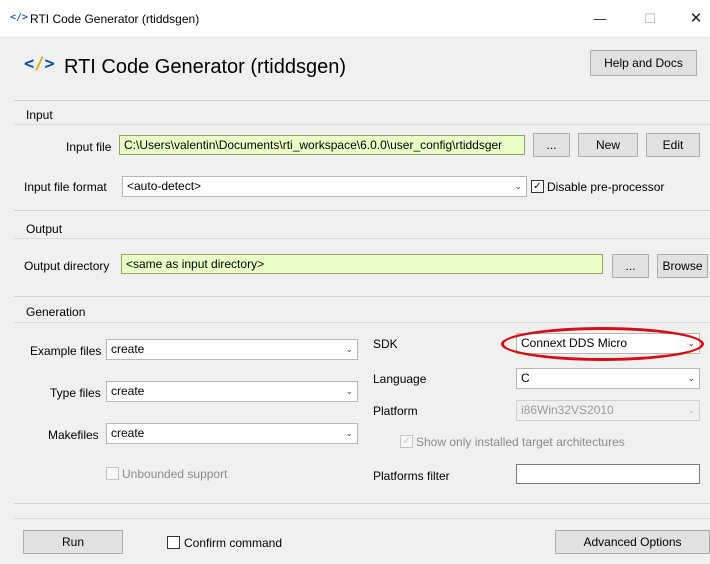 This screenshot has width=710, height=564. I want to click on makefiles-select: create ⌄, so click(232, 433).